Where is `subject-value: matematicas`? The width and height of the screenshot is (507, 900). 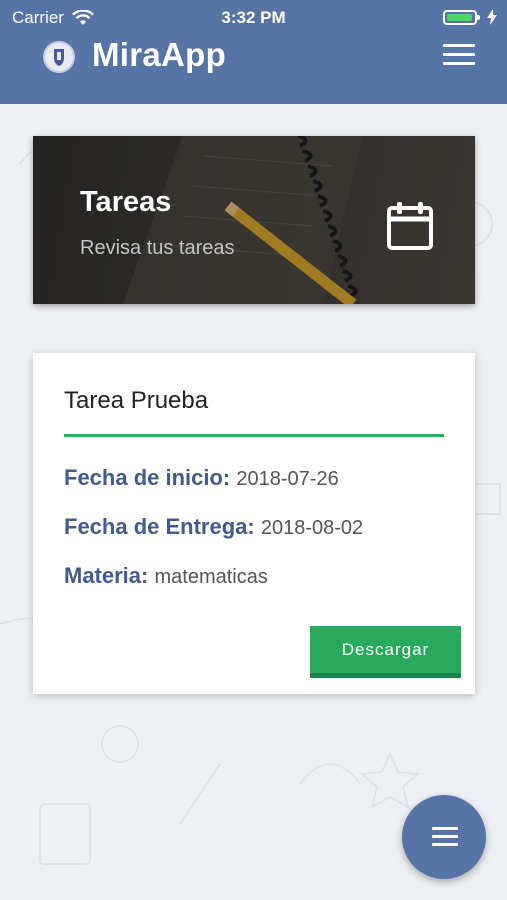 subject-value: matematicas is located at coordinates (211, 577).